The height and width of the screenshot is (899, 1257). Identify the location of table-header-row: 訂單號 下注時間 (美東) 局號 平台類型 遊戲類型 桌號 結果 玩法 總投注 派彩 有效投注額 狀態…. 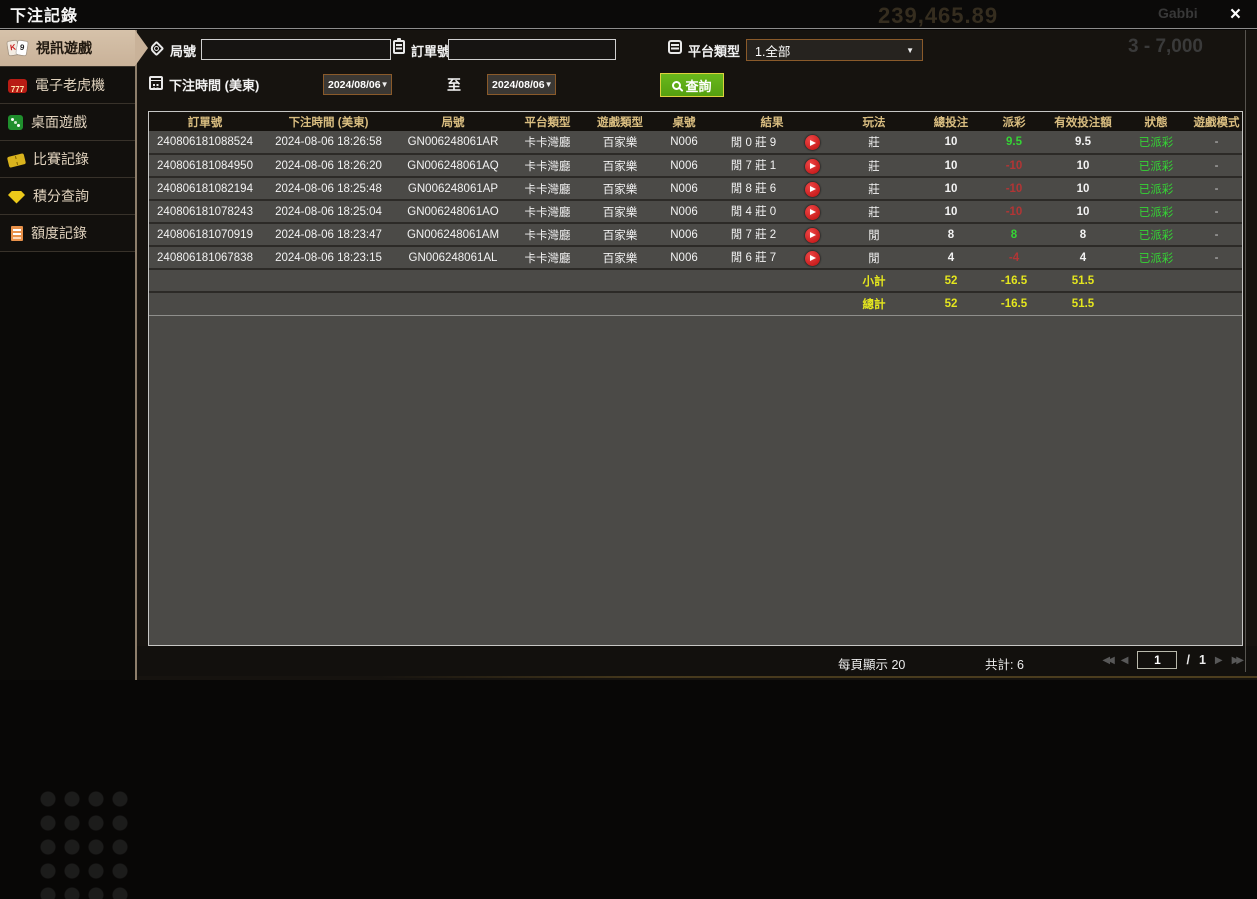
(695, 121).